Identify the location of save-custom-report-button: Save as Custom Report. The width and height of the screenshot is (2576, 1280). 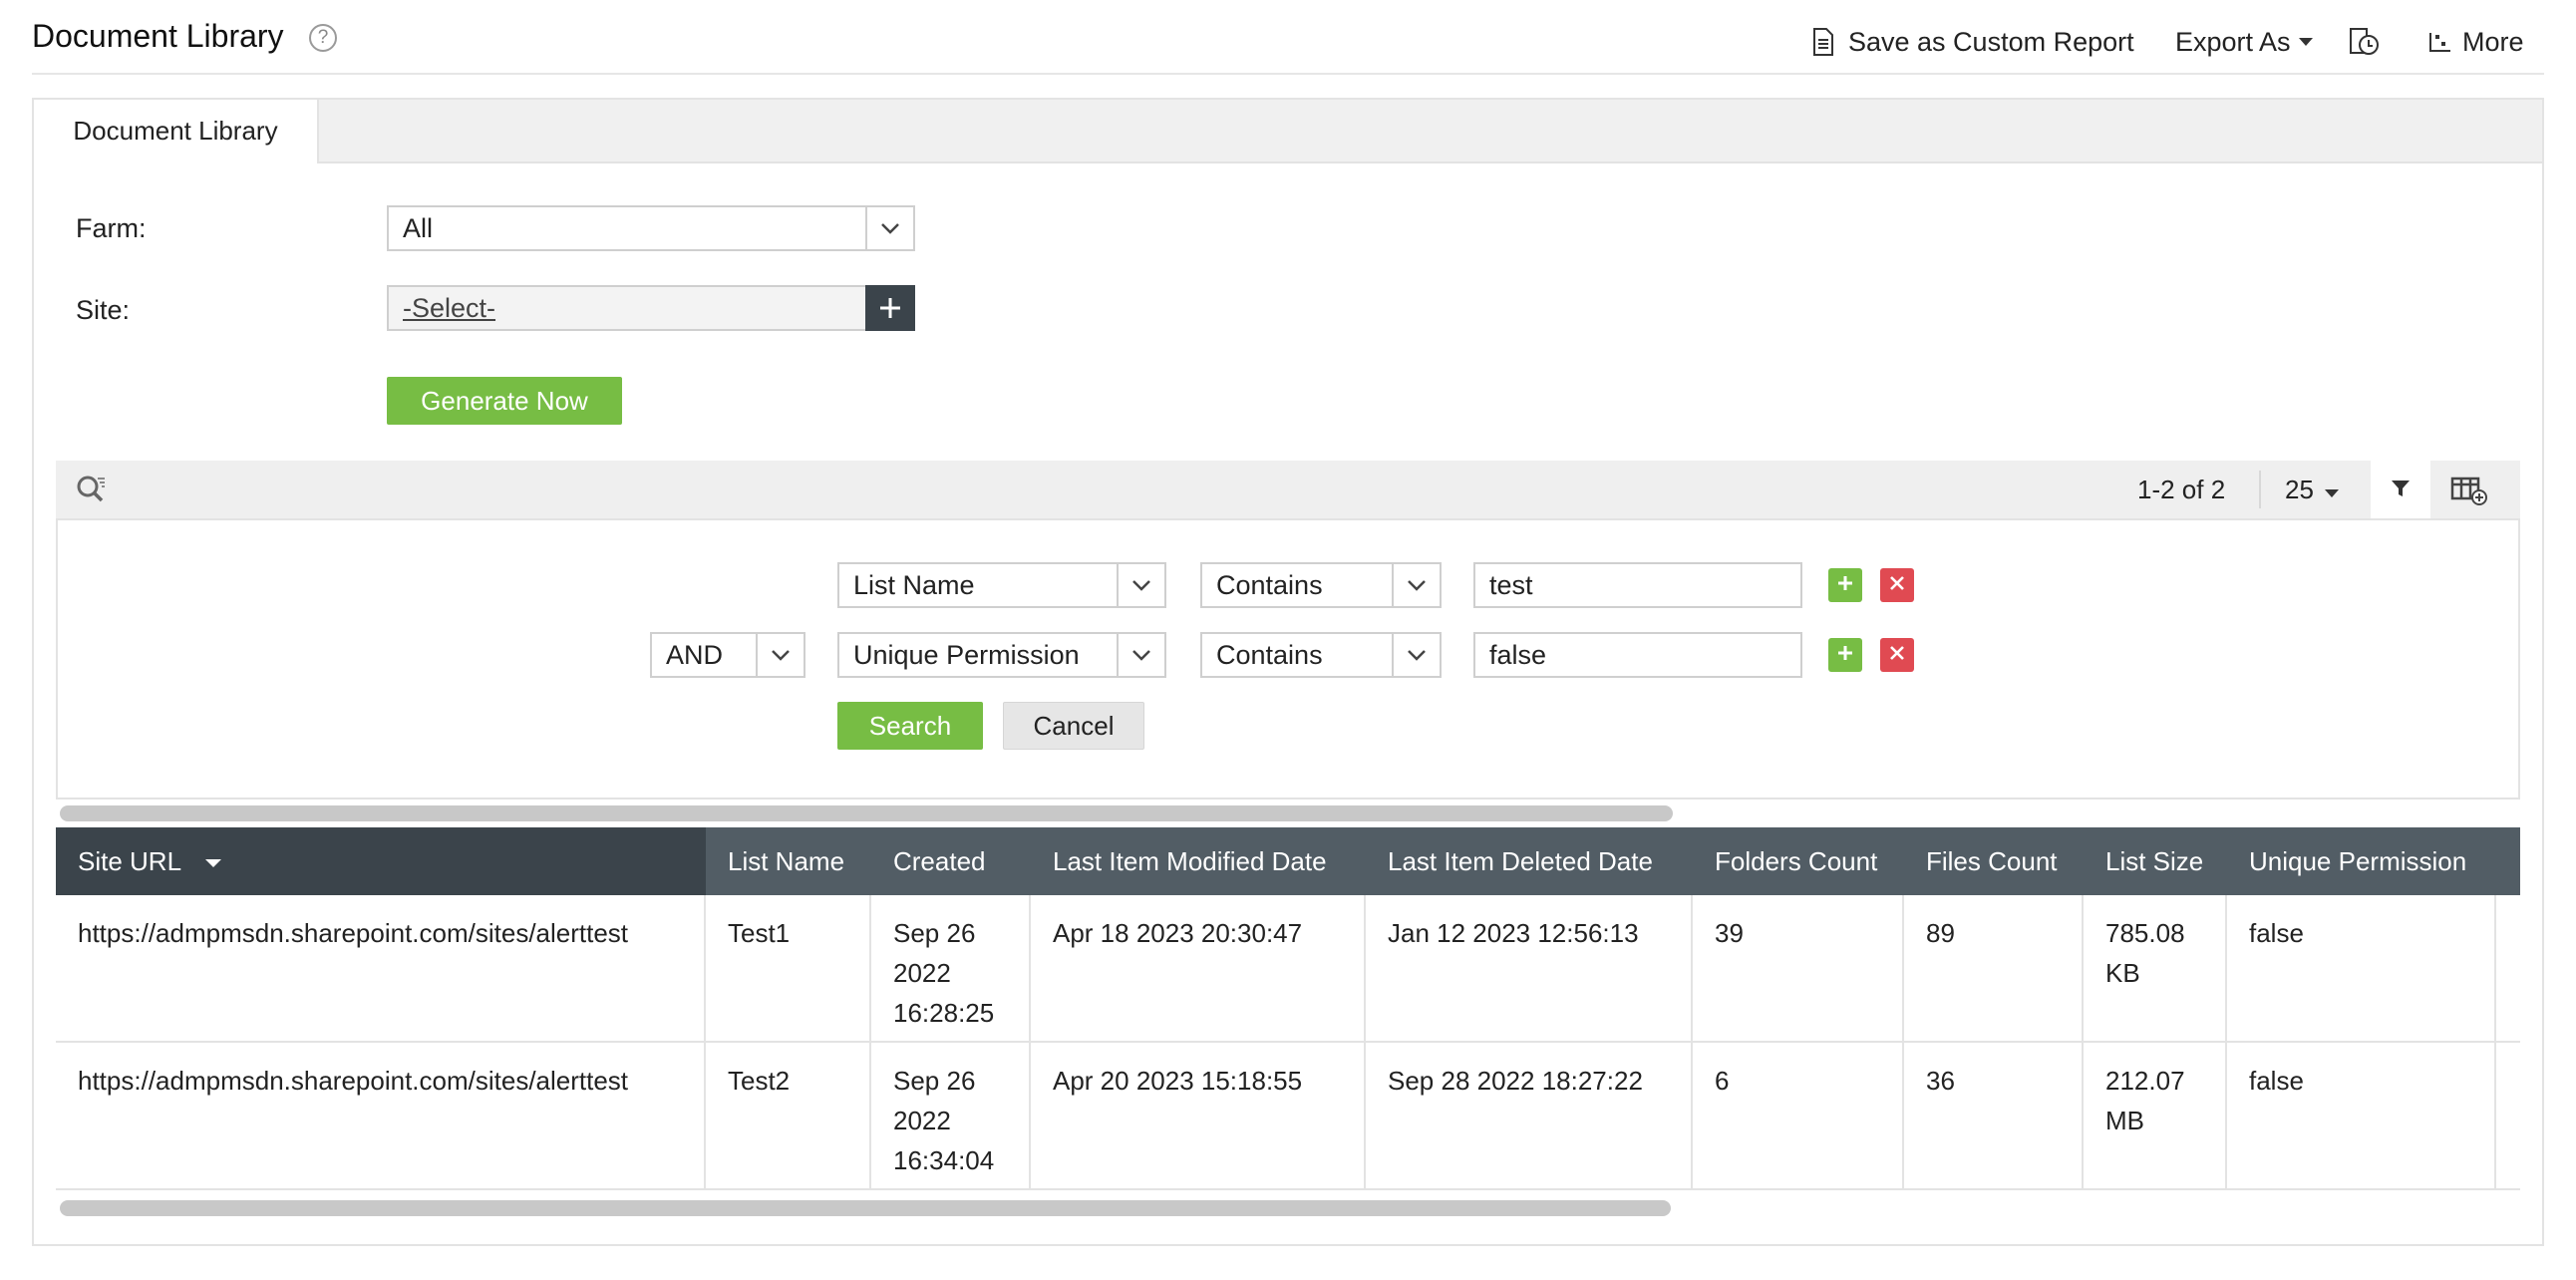
(1973, 42).